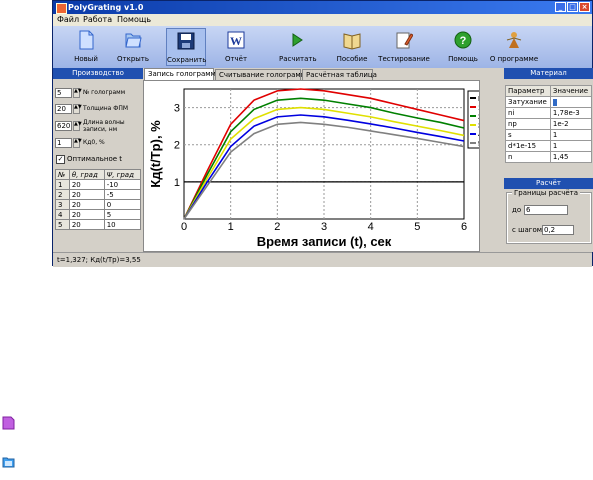 Image resolution: width=593 pixels, height=480 pixels. What do you see at coordinates (571, 124) in the screenshot?
I see `param-value: 1e-2` at bounding box center [571, 124].